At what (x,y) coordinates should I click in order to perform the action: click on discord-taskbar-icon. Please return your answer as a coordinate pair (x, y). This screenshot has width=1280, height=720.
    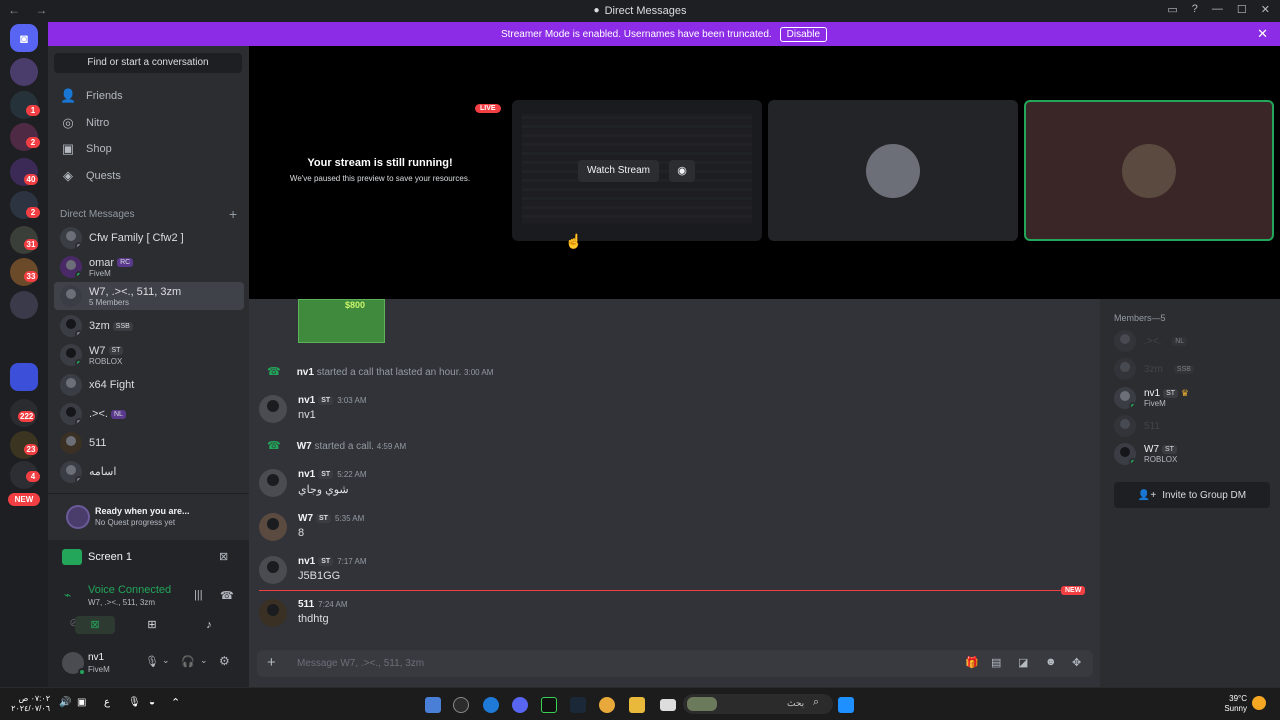
    Looking at the image, I should click on (520, 705).